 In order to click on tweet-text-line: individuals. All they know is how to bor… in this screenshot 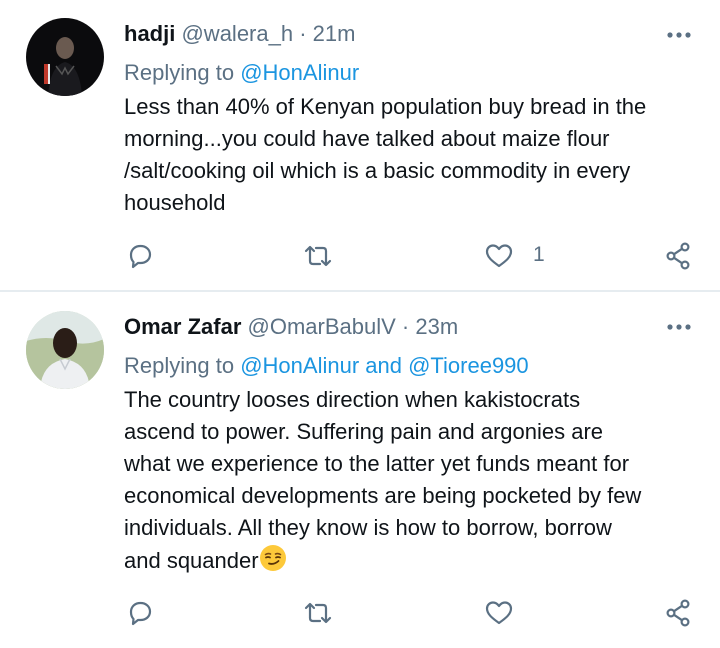, I will do `click(368, 527)`.